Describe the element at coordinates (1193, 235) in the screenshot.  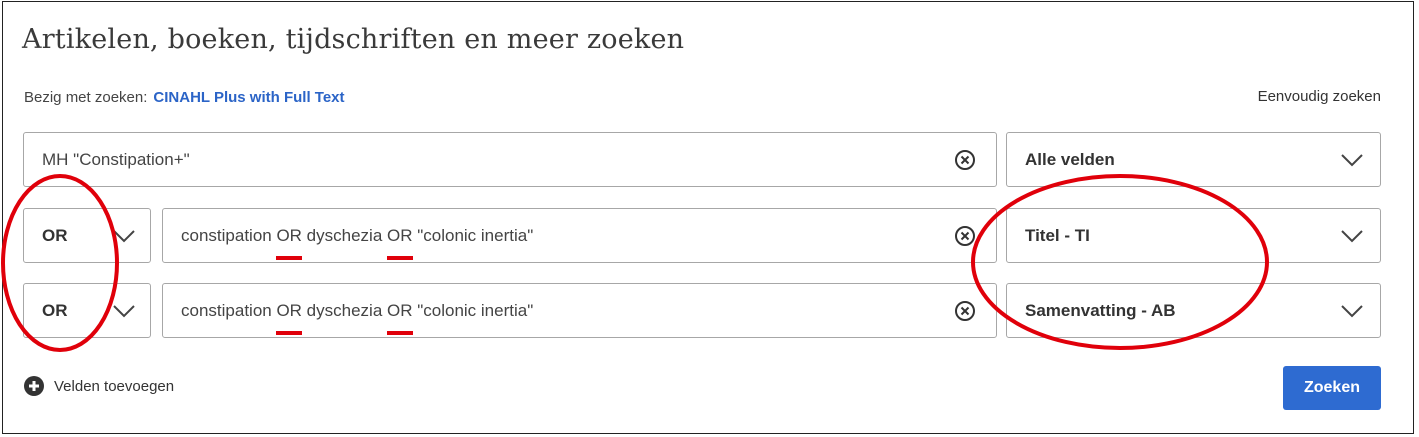
I see `field-select-2: Titel - TI` at that location.